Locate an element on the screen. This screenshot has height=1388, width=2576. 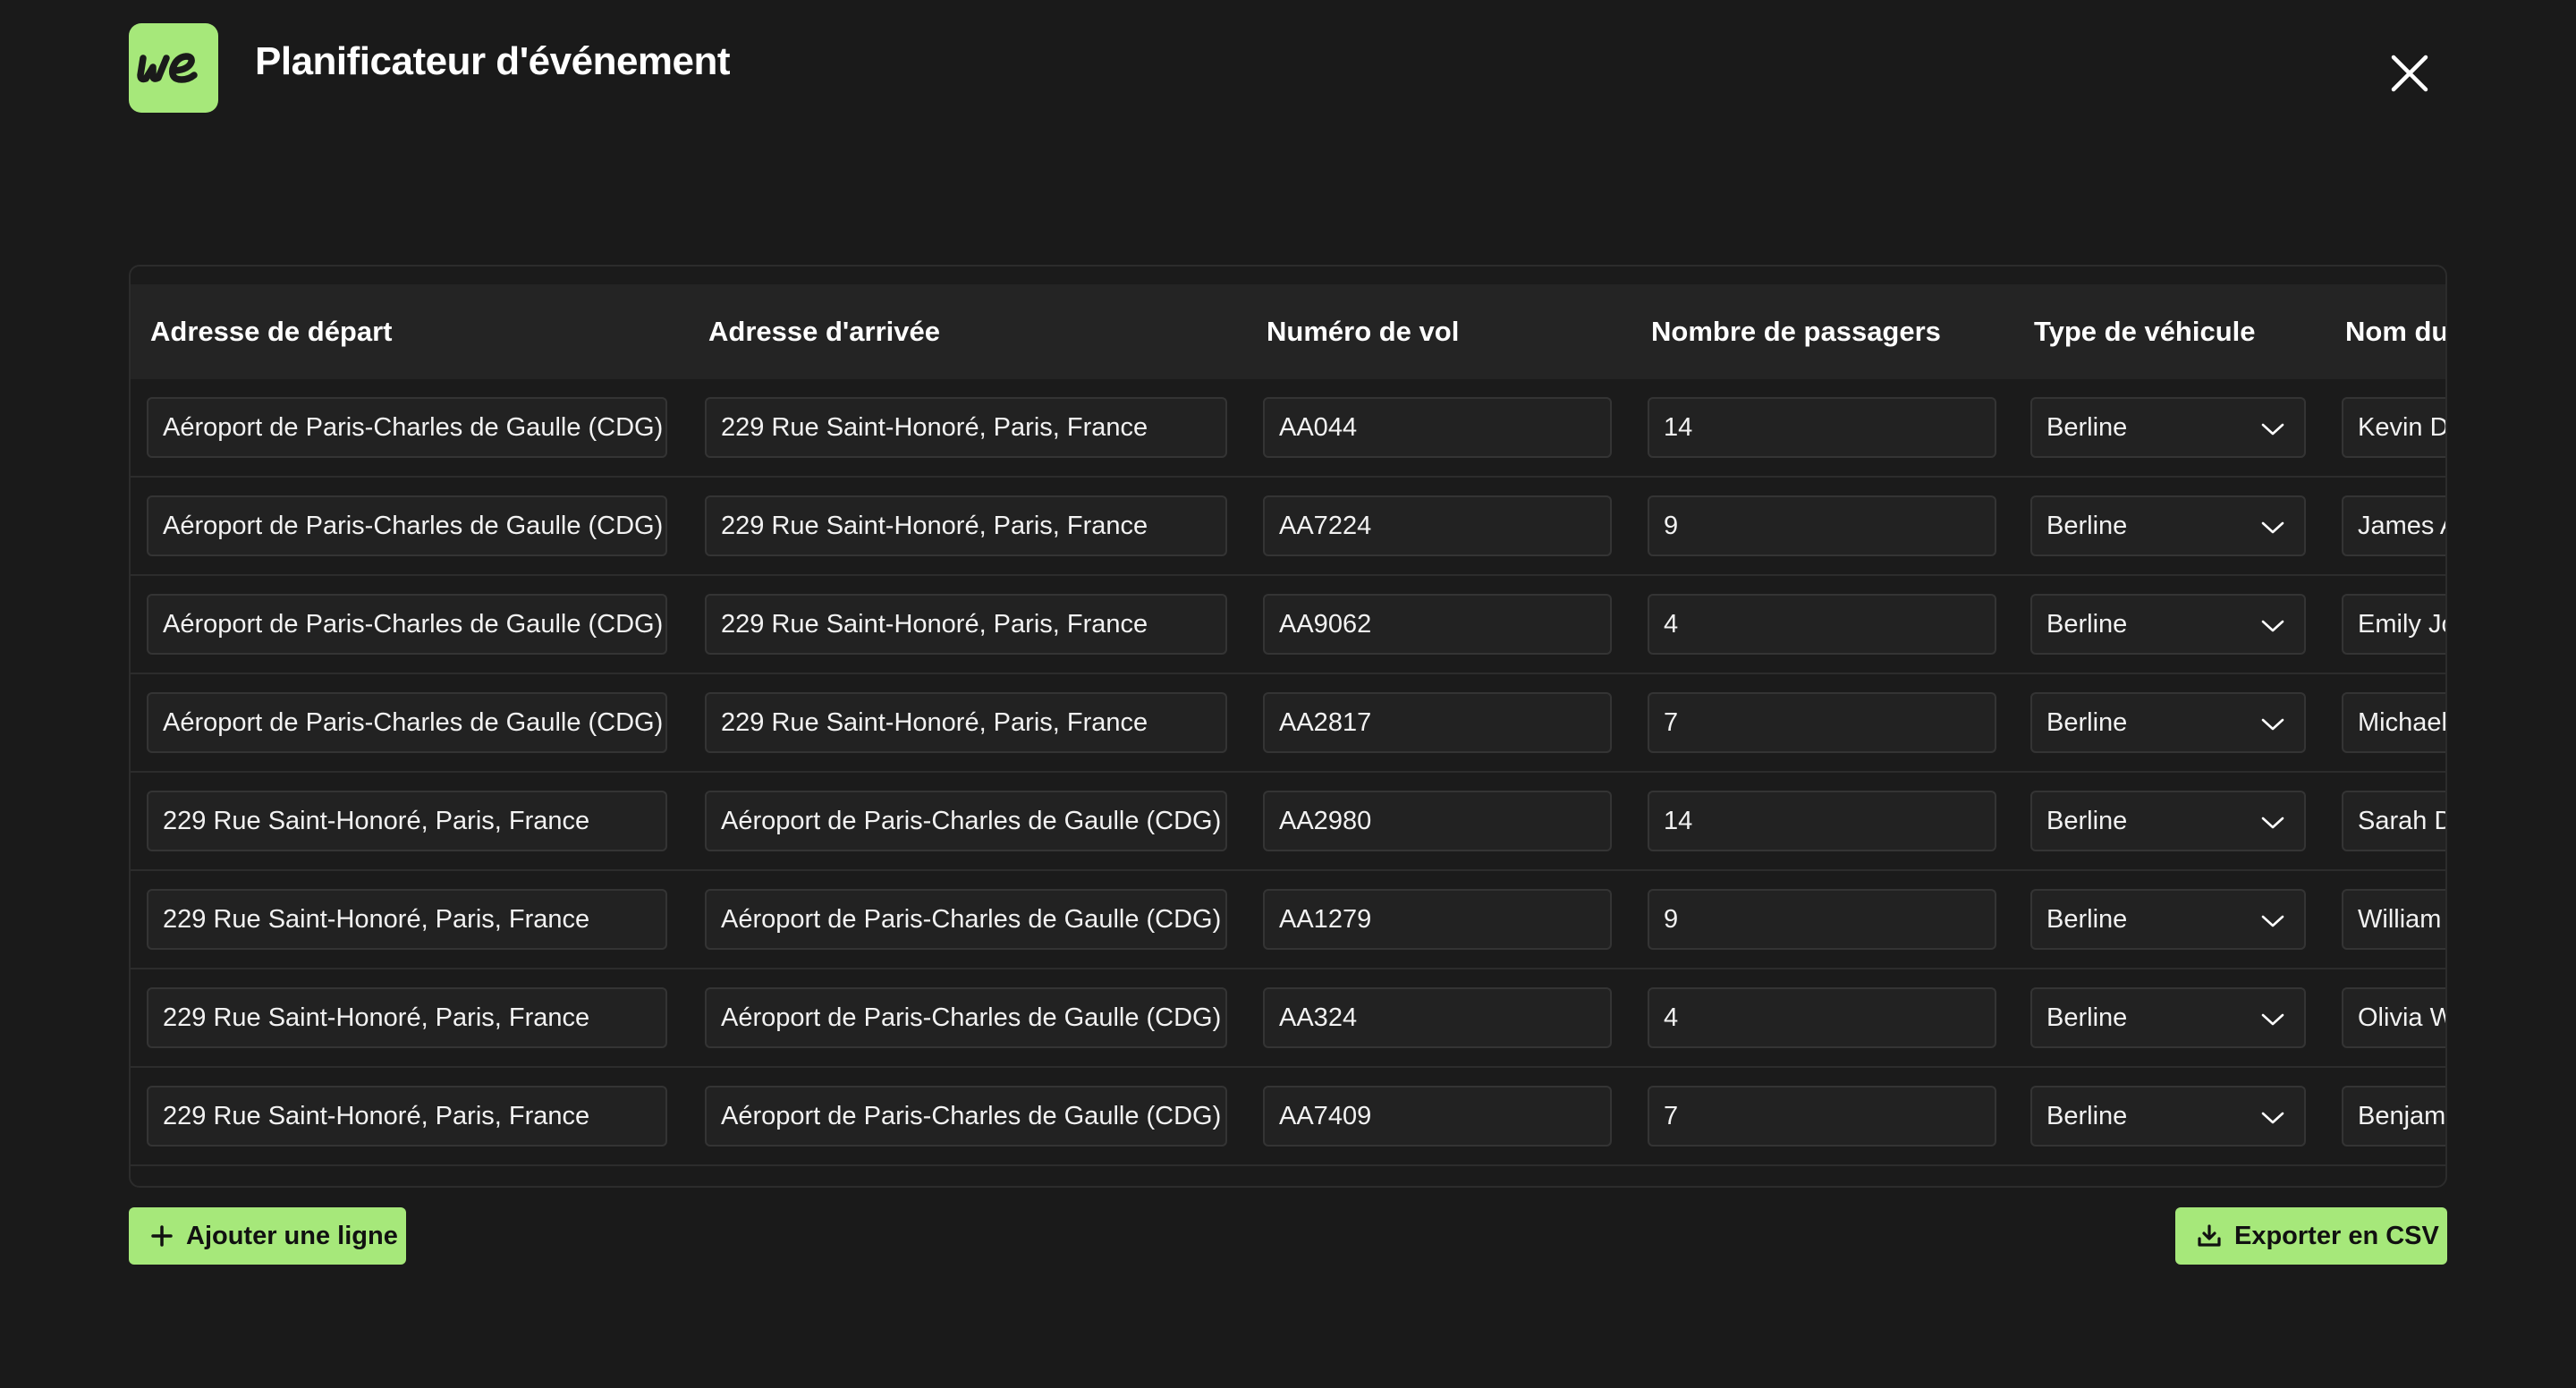
export-csv-button: Exporter en CSV is located at coordinates (2311, 1236).